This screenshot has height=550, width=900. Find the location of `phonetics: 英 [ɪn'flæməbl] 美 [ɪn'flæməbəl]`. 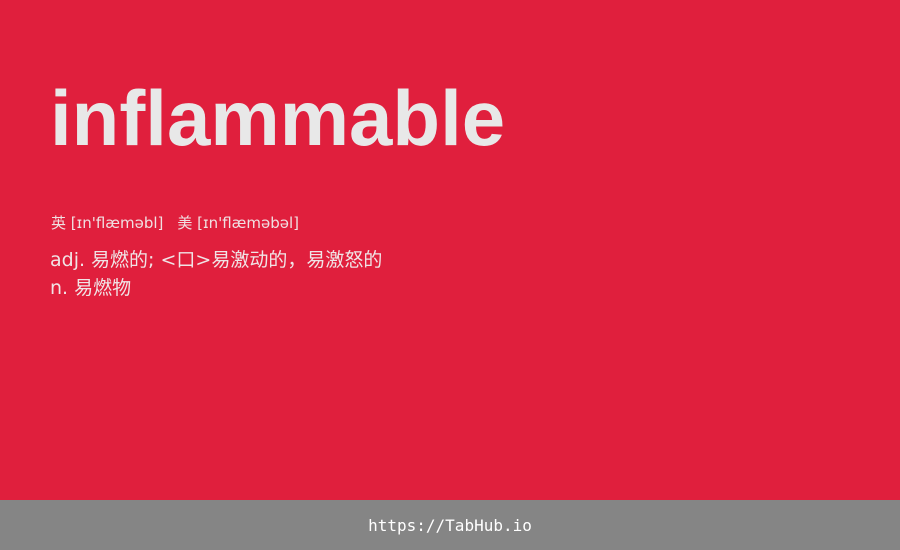

phonetics: 英 [ɪn'flæməbl] 美 [ɪn'flæməbəl] is located at coordinates (182, 222).